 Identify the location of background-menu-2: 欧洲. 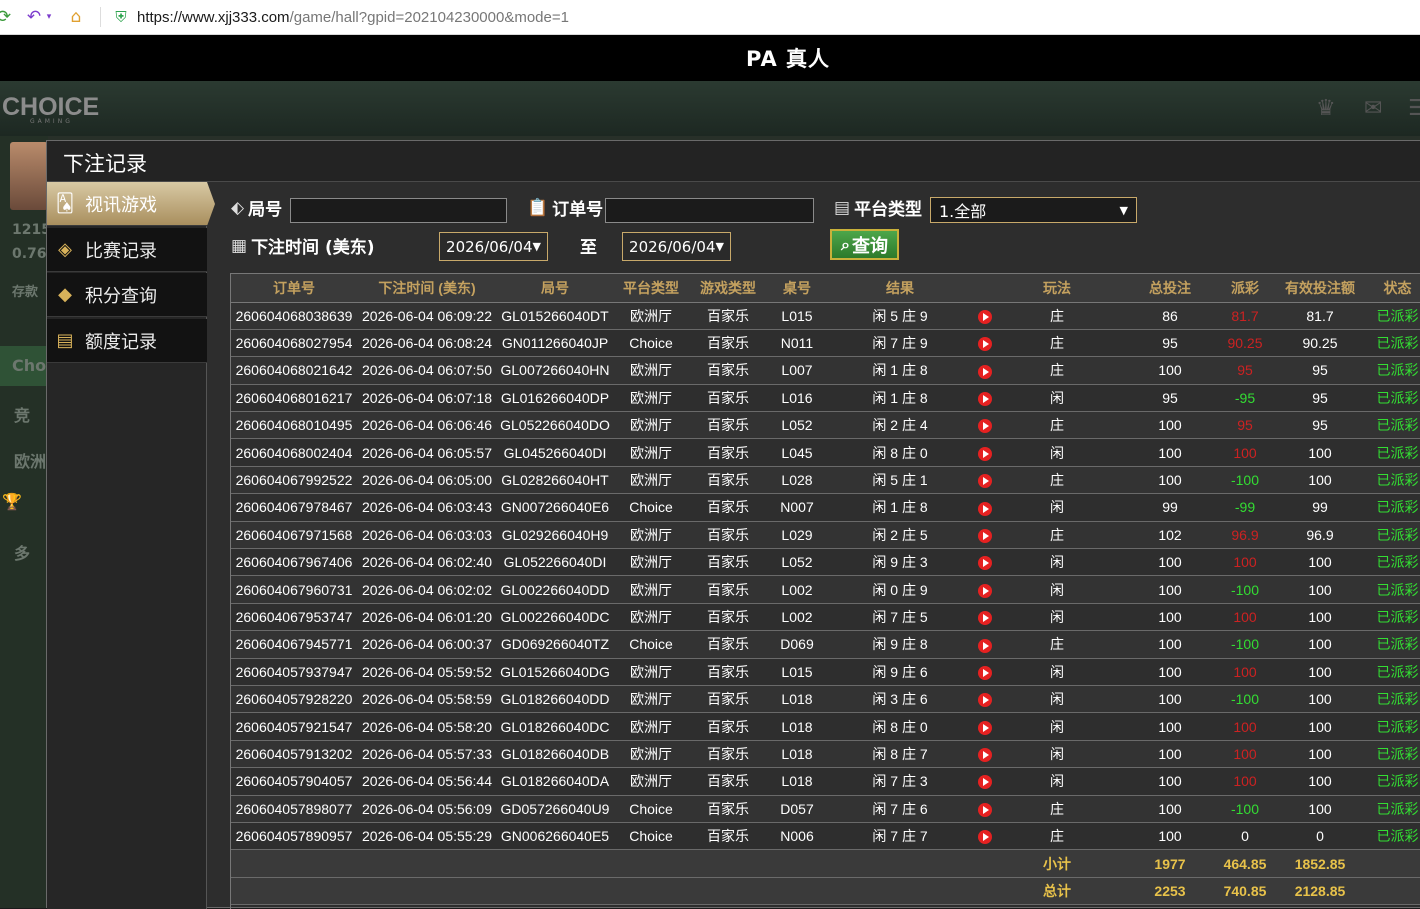
(30, 460).